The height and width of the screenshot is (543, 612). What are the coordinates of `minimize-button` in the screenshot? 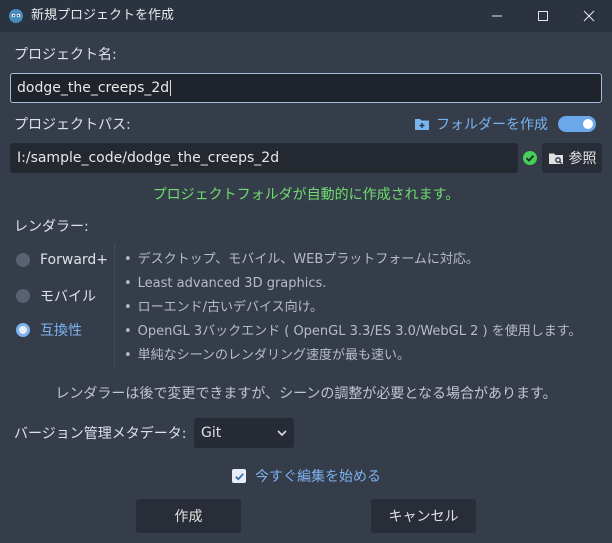 It's located at (497, 16).